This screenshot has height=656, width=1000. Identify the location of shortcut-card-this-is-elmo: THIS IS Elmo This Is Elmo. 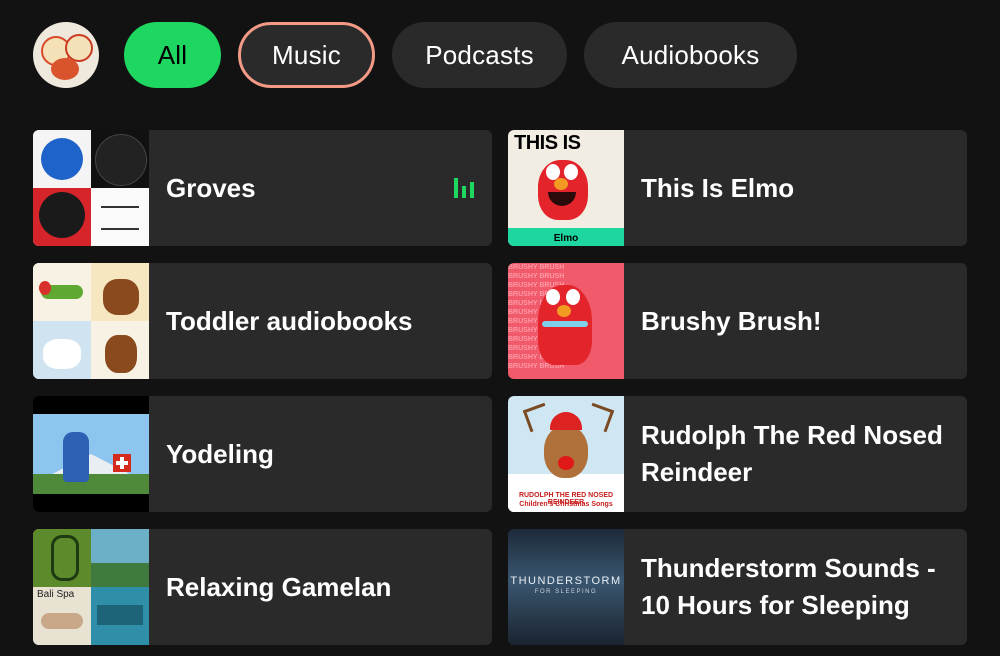
(737, 188).